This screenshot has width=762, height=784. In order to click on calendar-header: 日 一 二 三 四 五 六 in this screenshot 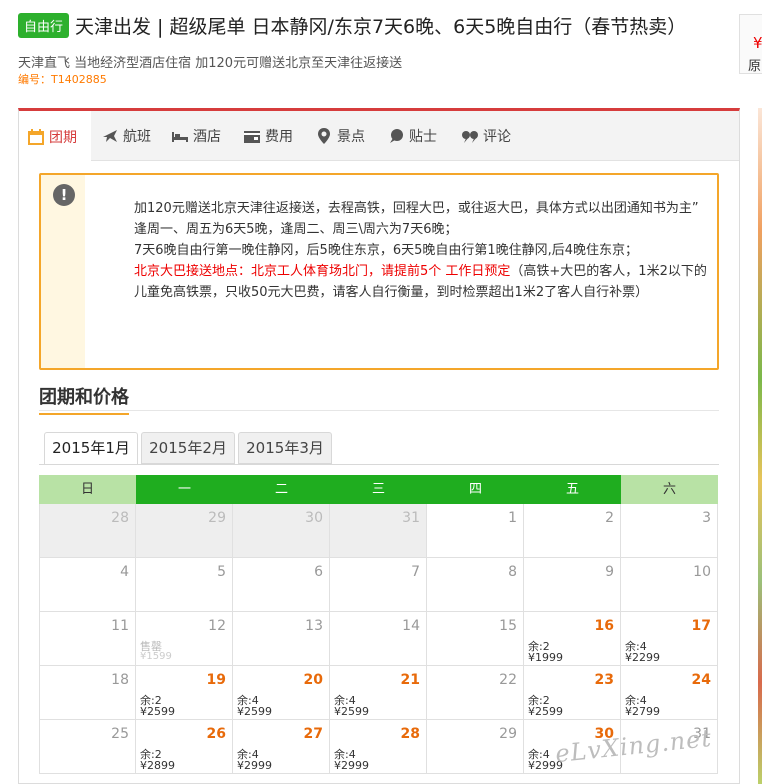, I will do `click(379, 489)`.